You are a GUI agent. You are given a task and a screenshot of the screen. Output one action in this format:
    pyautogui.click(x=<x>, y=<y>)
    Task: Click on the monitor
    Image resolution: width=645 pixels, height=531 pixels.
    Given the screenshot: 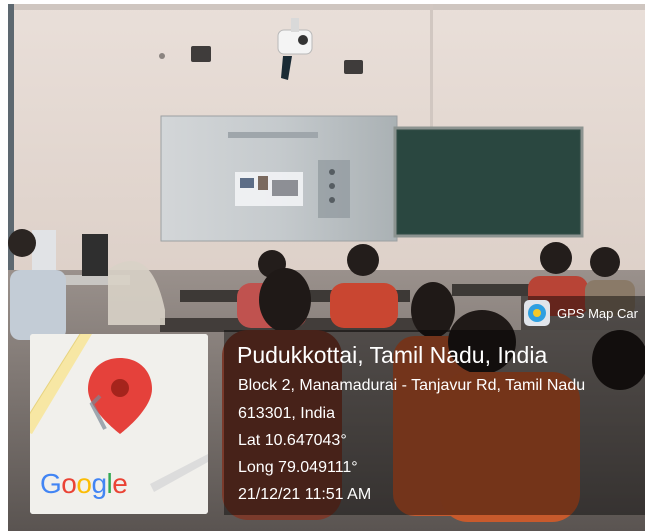 What is the action you would take?
    pyautogui.click(x=44, y=250)
    